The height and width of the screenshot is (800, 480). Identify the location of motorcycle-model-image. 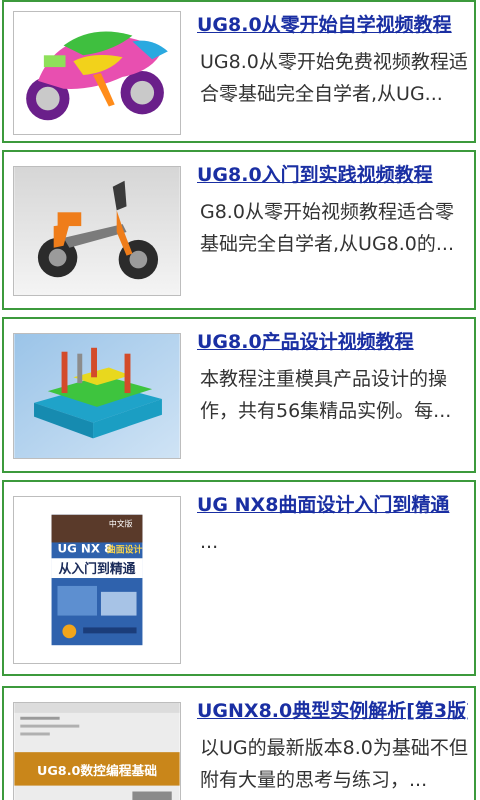
(97, 73).